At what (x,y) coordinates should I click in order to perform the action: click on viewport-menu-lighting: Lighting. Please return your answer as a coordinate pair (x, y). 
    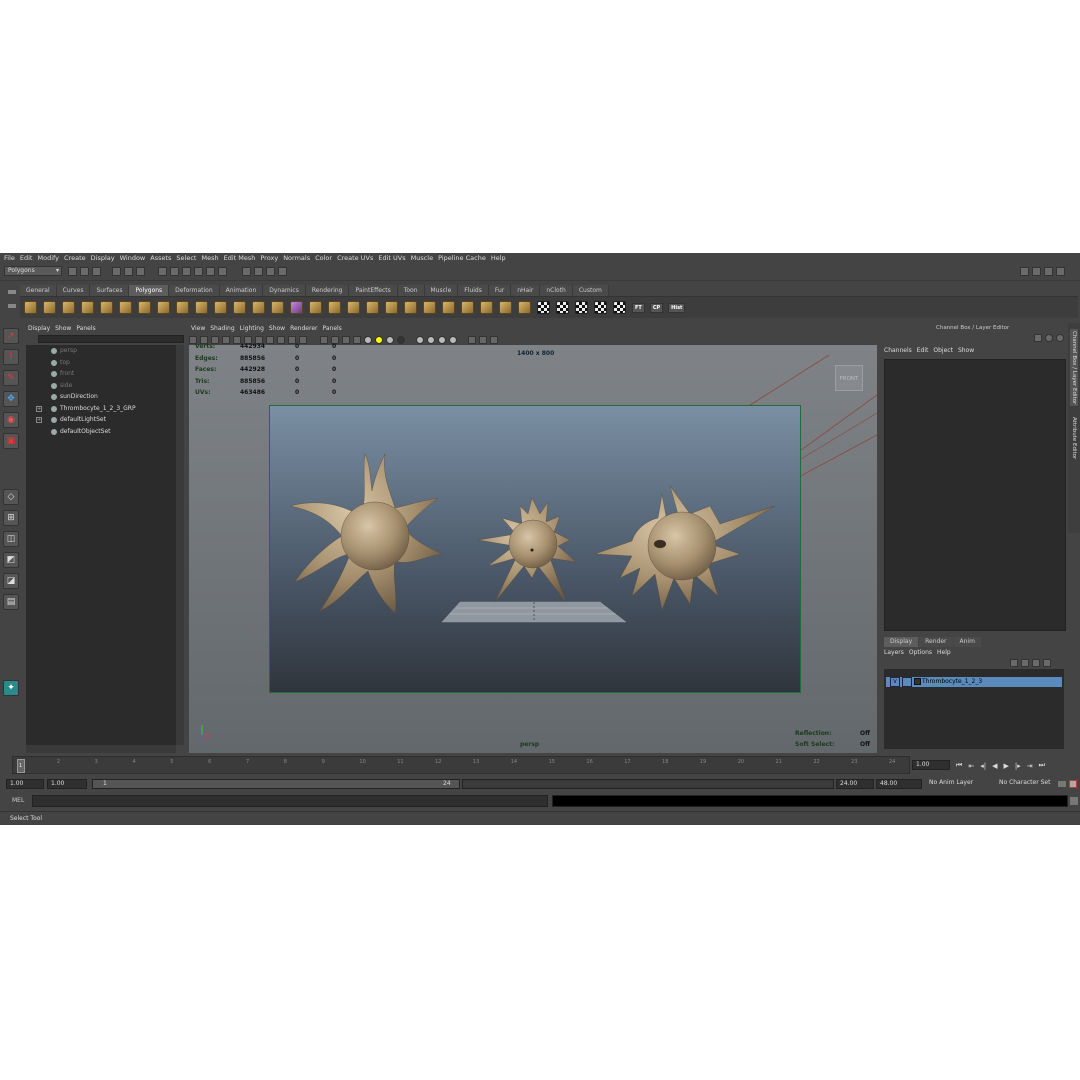
    Looking at the image, I should click on (254, 328).